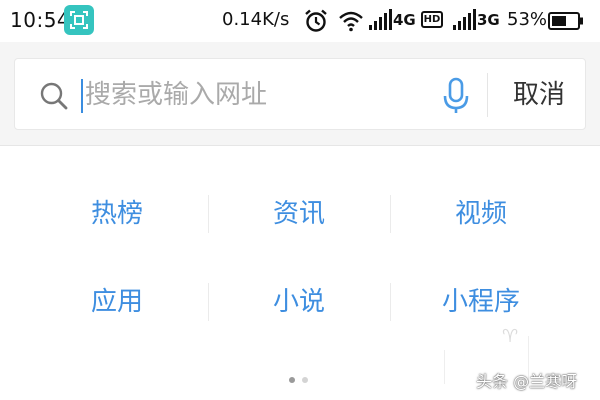 The width and height of the screenshot is (600, 400). What do you see at coordinates (481, 214) in the screenshot?
I see `category-video: 视频` at bounding box center [481, 214].